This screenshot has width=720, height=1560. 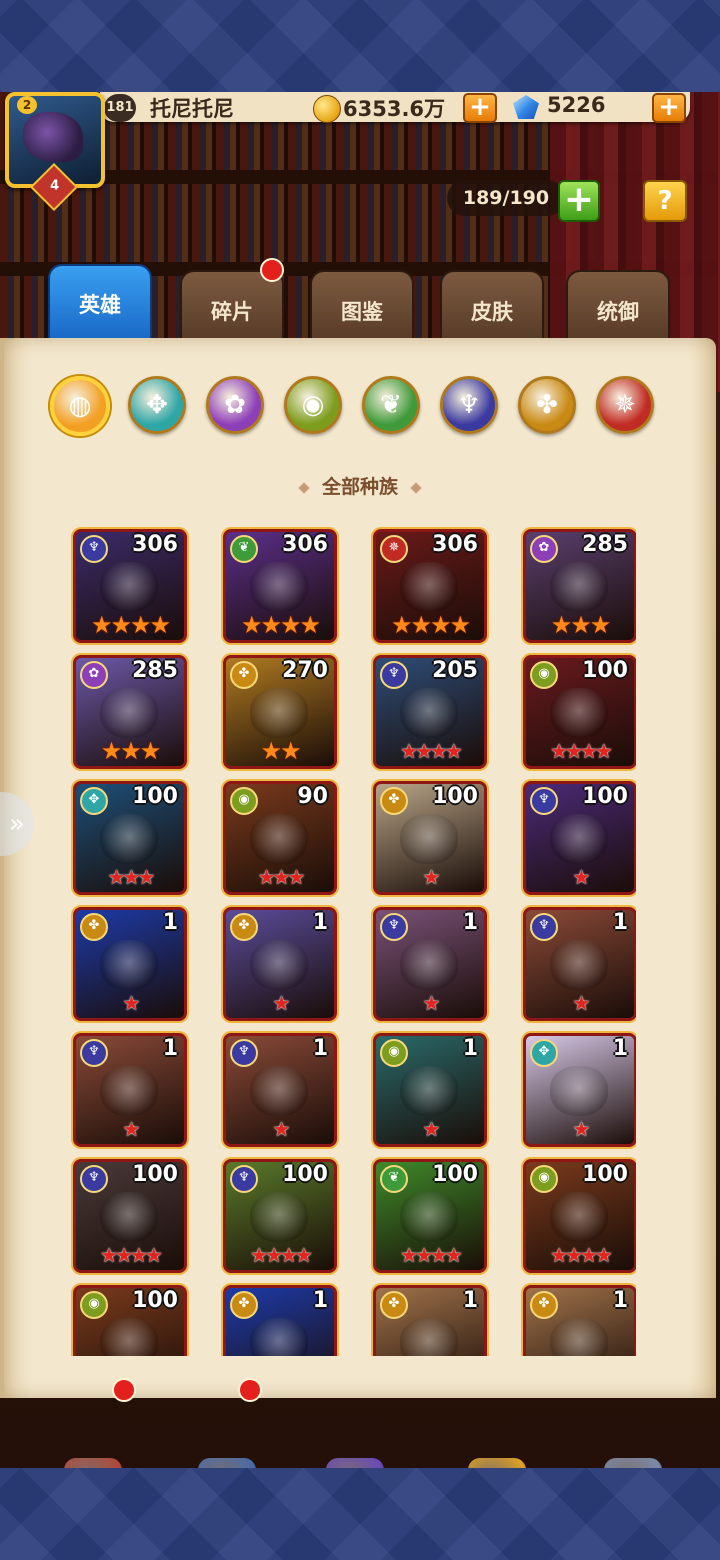 I want to click on nav-castle: 主城, so click(x=91, y=1463).